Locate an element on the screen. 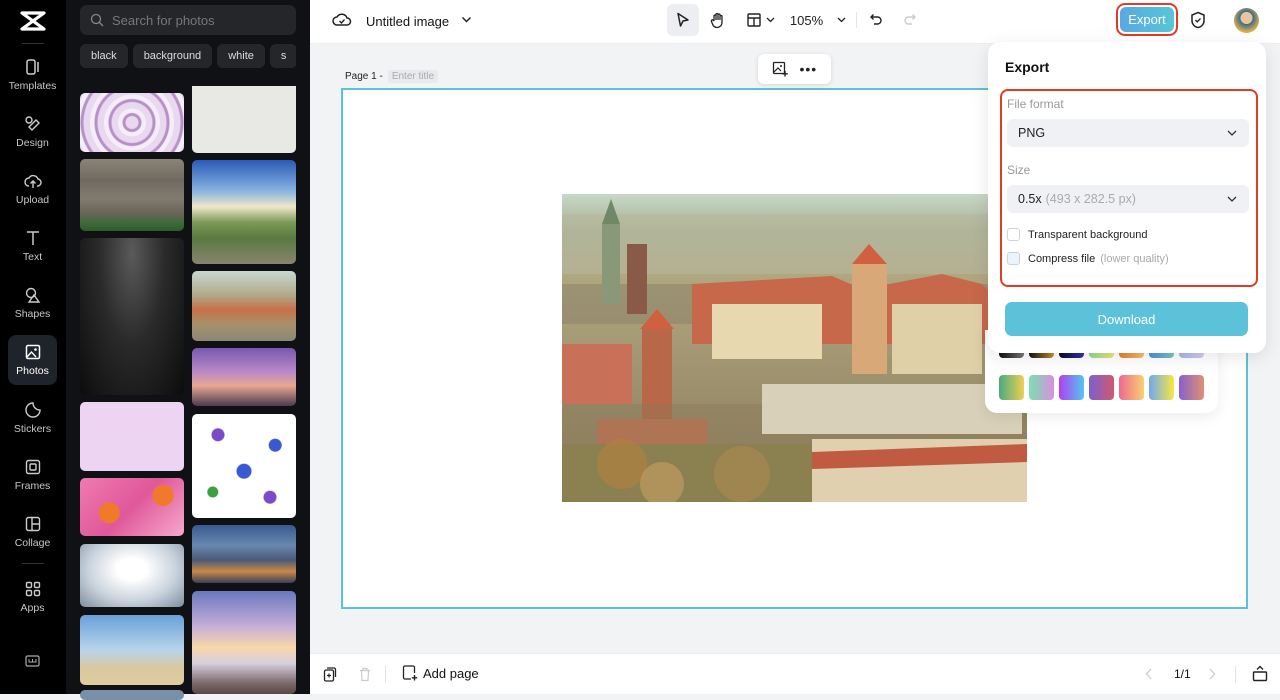 The image size is (1280, 700). floating-toolbar: ••• is located at coordinates (794, 69).